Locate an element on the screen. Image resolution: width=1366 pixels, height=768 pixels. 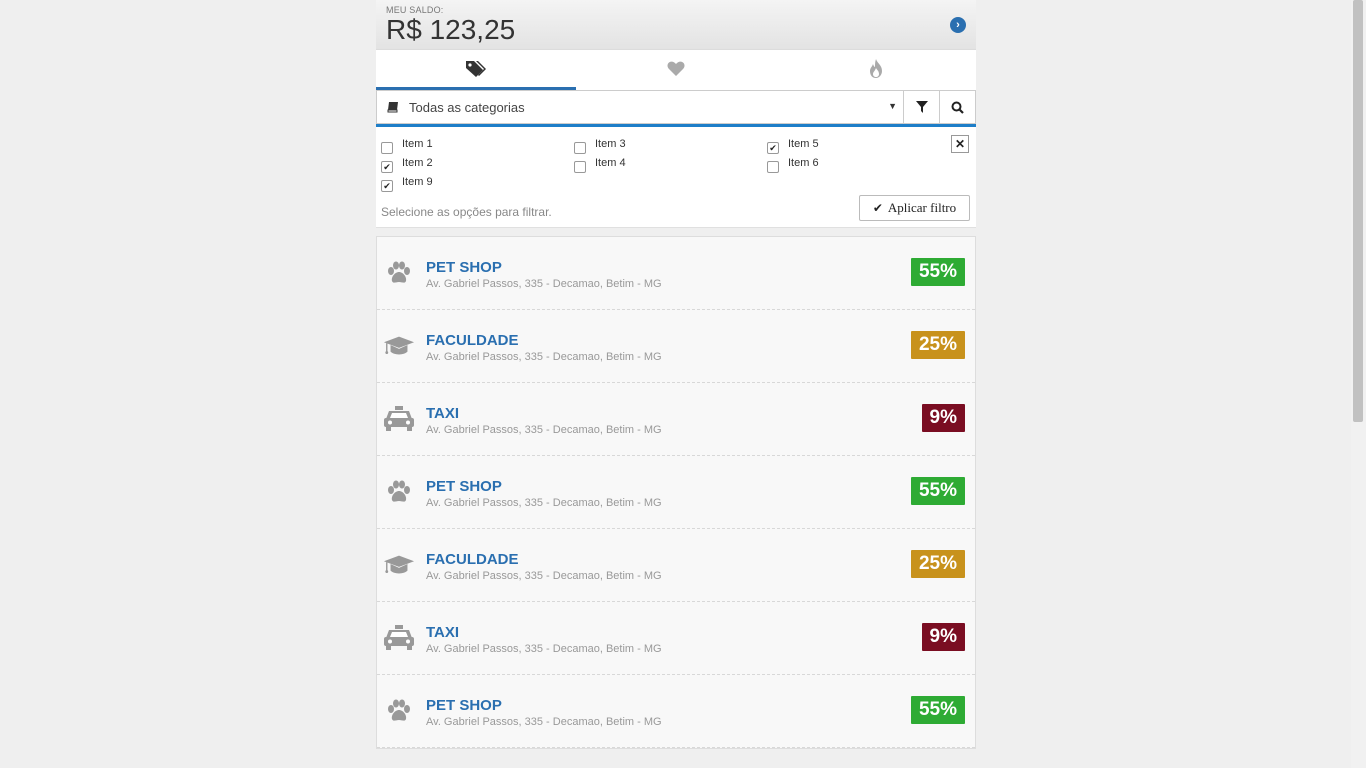
tab-offers is located at coordinates (476, 70).